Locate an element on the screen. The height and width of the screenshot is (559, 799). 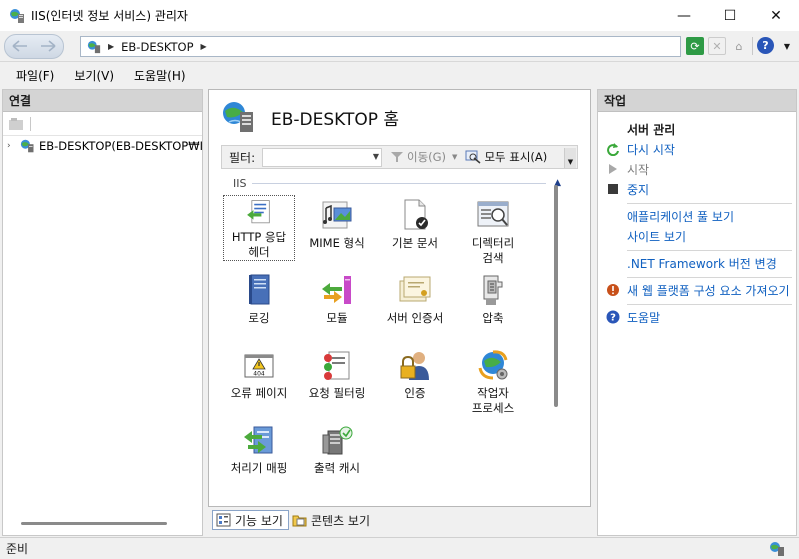
page-title: EB-DESKTOP 홈 is located at coordinates (335, 119).